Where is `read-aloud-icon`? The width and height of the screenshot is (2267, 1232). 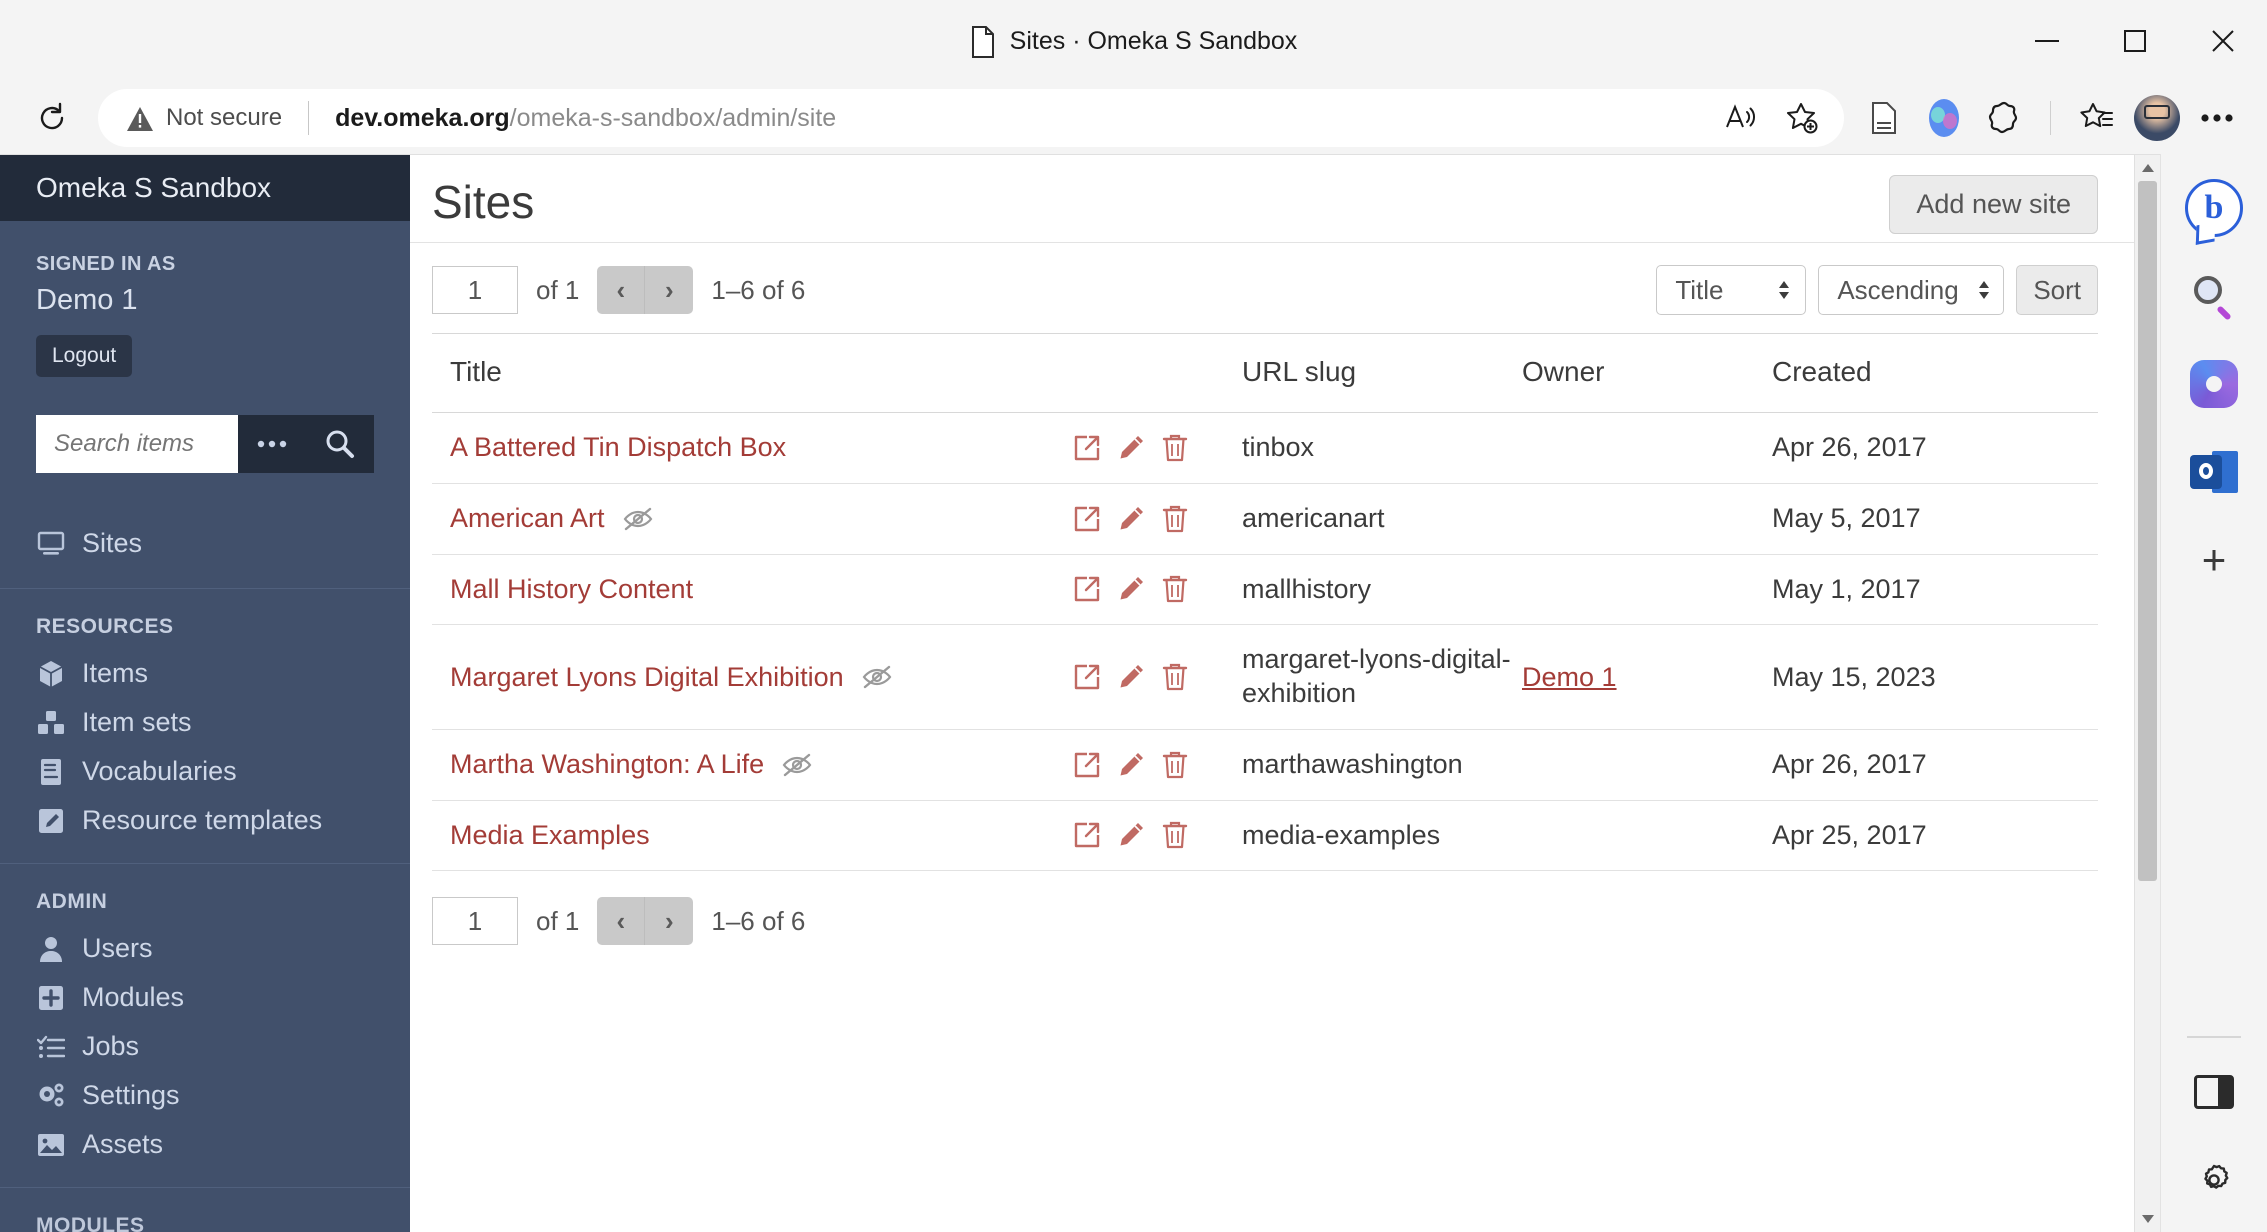
read-aloud-icon is located at coordinates (1740, 118).